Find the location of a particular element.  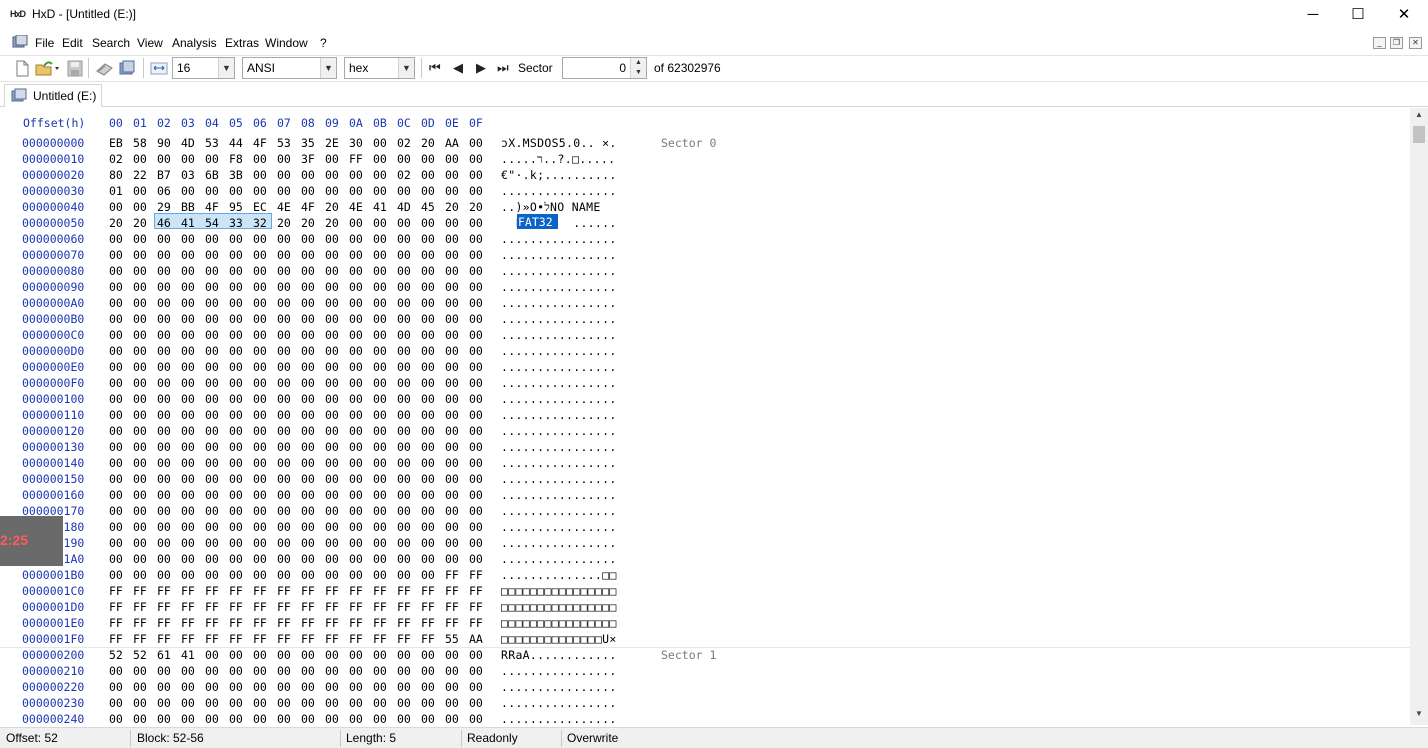

vertical-scrollbar: ▲ ▼ is located at coordinates (1419, 416).